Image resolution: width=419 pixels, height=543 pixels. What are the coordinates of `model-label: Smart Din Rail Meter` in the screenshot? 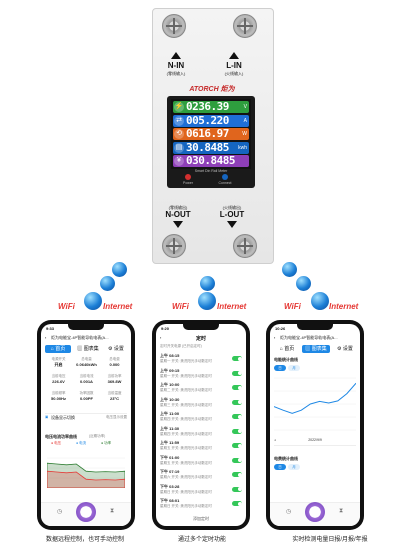 It's located at (211, 171).